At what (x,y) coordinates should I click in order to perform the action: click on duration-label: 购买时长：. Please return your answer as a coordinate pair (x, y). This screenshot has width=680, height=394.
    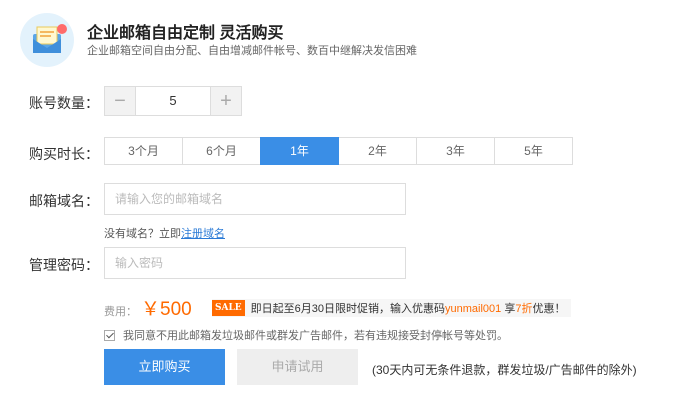
    Looking at the image, I should click on (64, 154).